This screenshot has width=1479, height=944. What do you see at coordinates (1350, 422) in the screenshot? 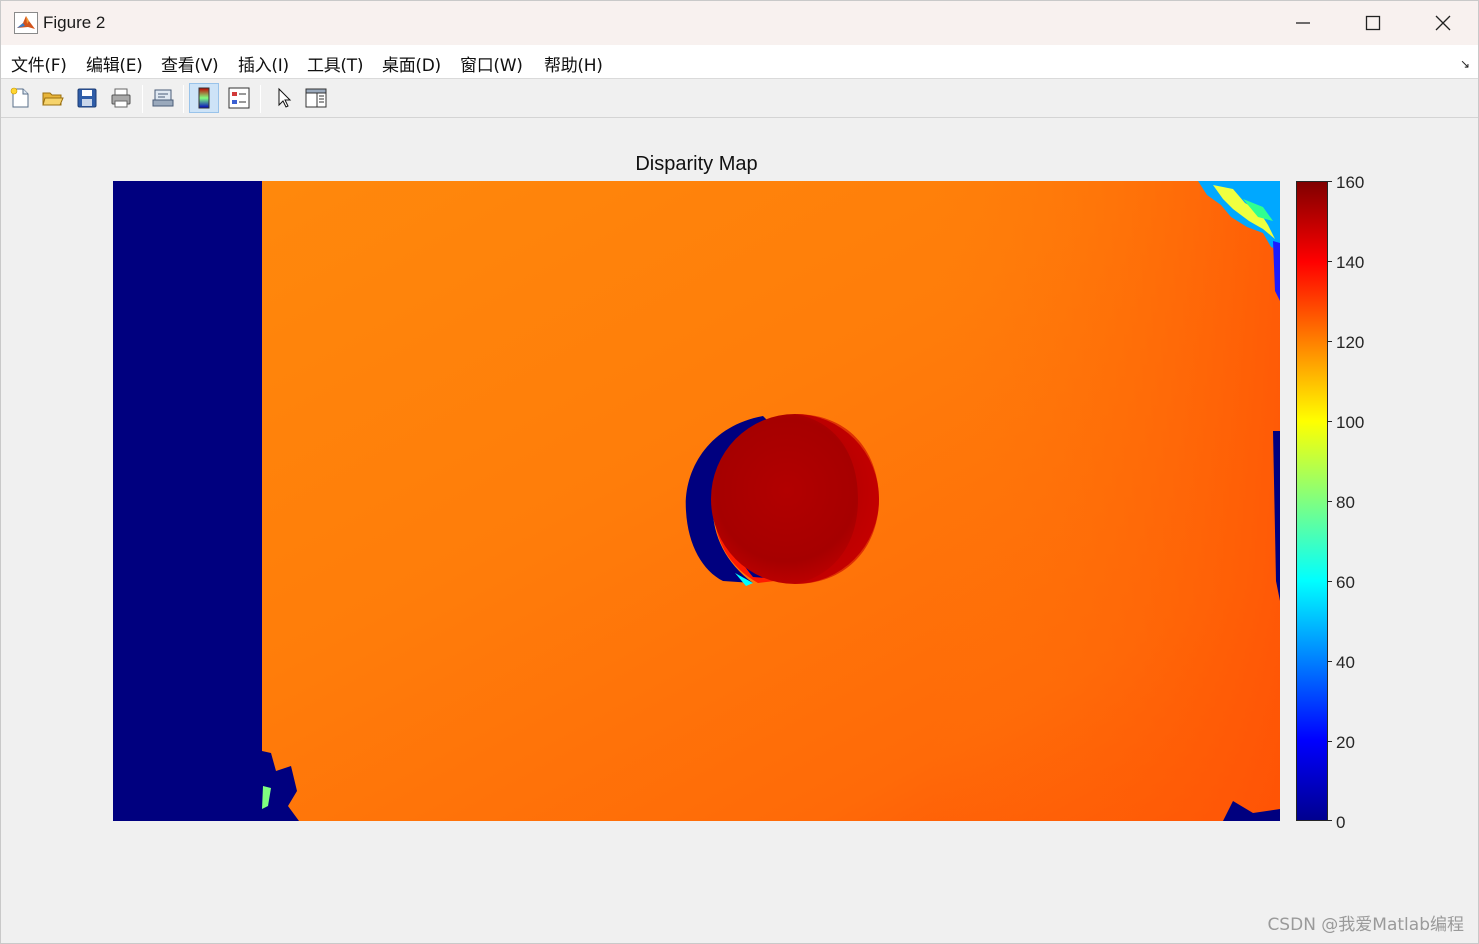
I see `colorbar-tick-label: 100` at bounding box center [1350, 422].